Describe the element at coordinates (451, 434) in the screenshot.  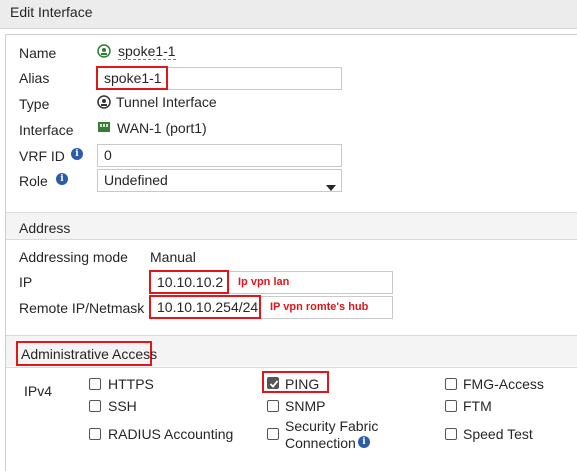
I see `speed-test-checkbox` at that location.